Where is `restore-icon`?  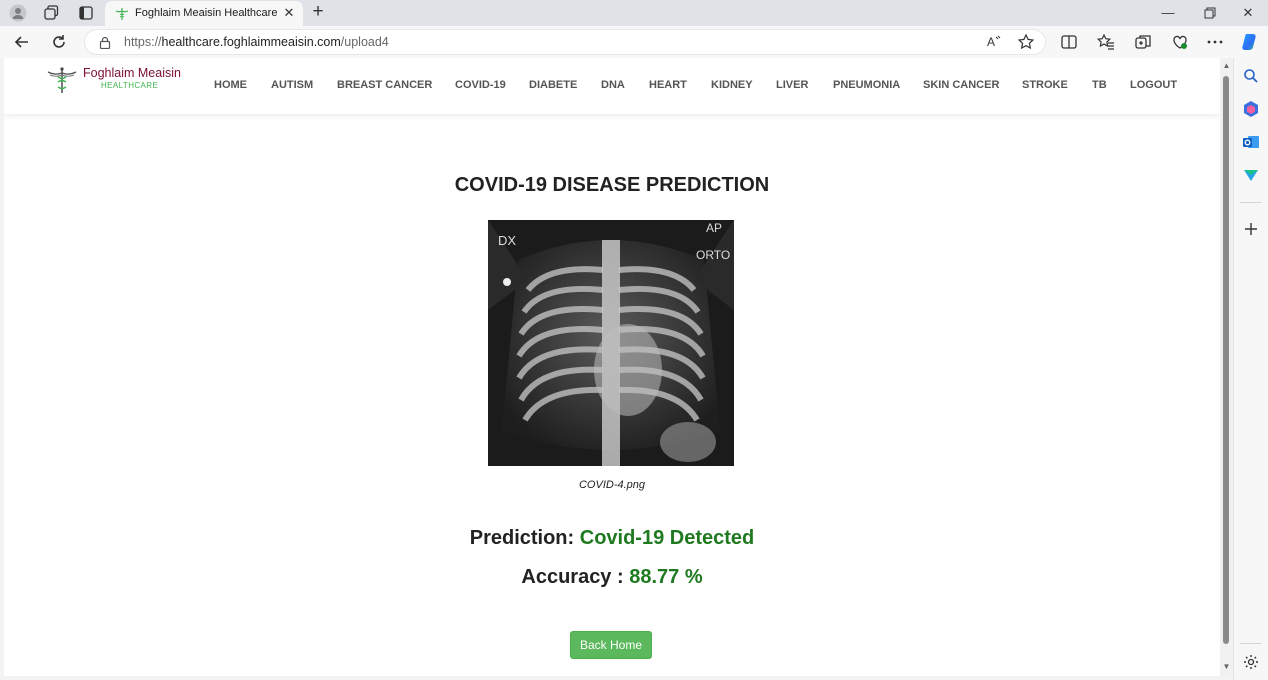
restore-icon is located at coordinates (1210, 13).